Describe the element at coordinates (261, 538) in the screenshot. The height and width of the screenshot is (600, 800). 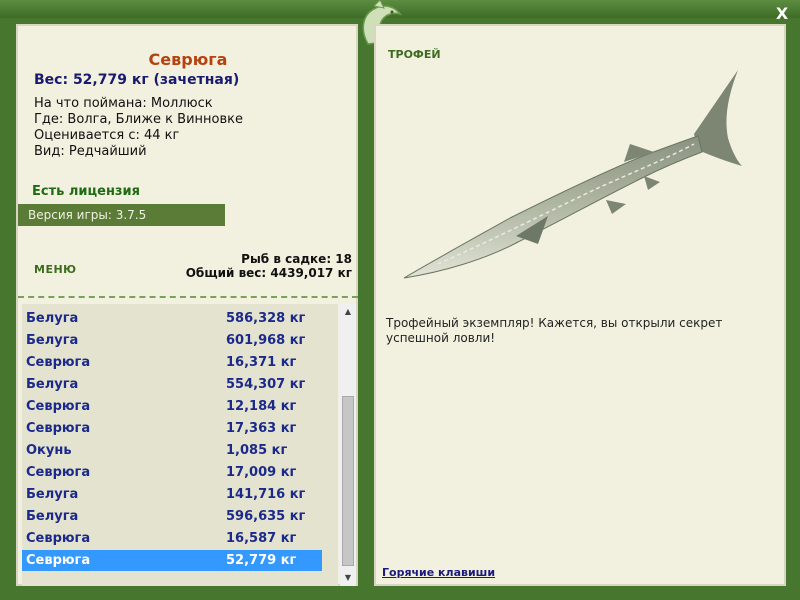
I see `catch-fish-weight: 16,587 кг` at that location.